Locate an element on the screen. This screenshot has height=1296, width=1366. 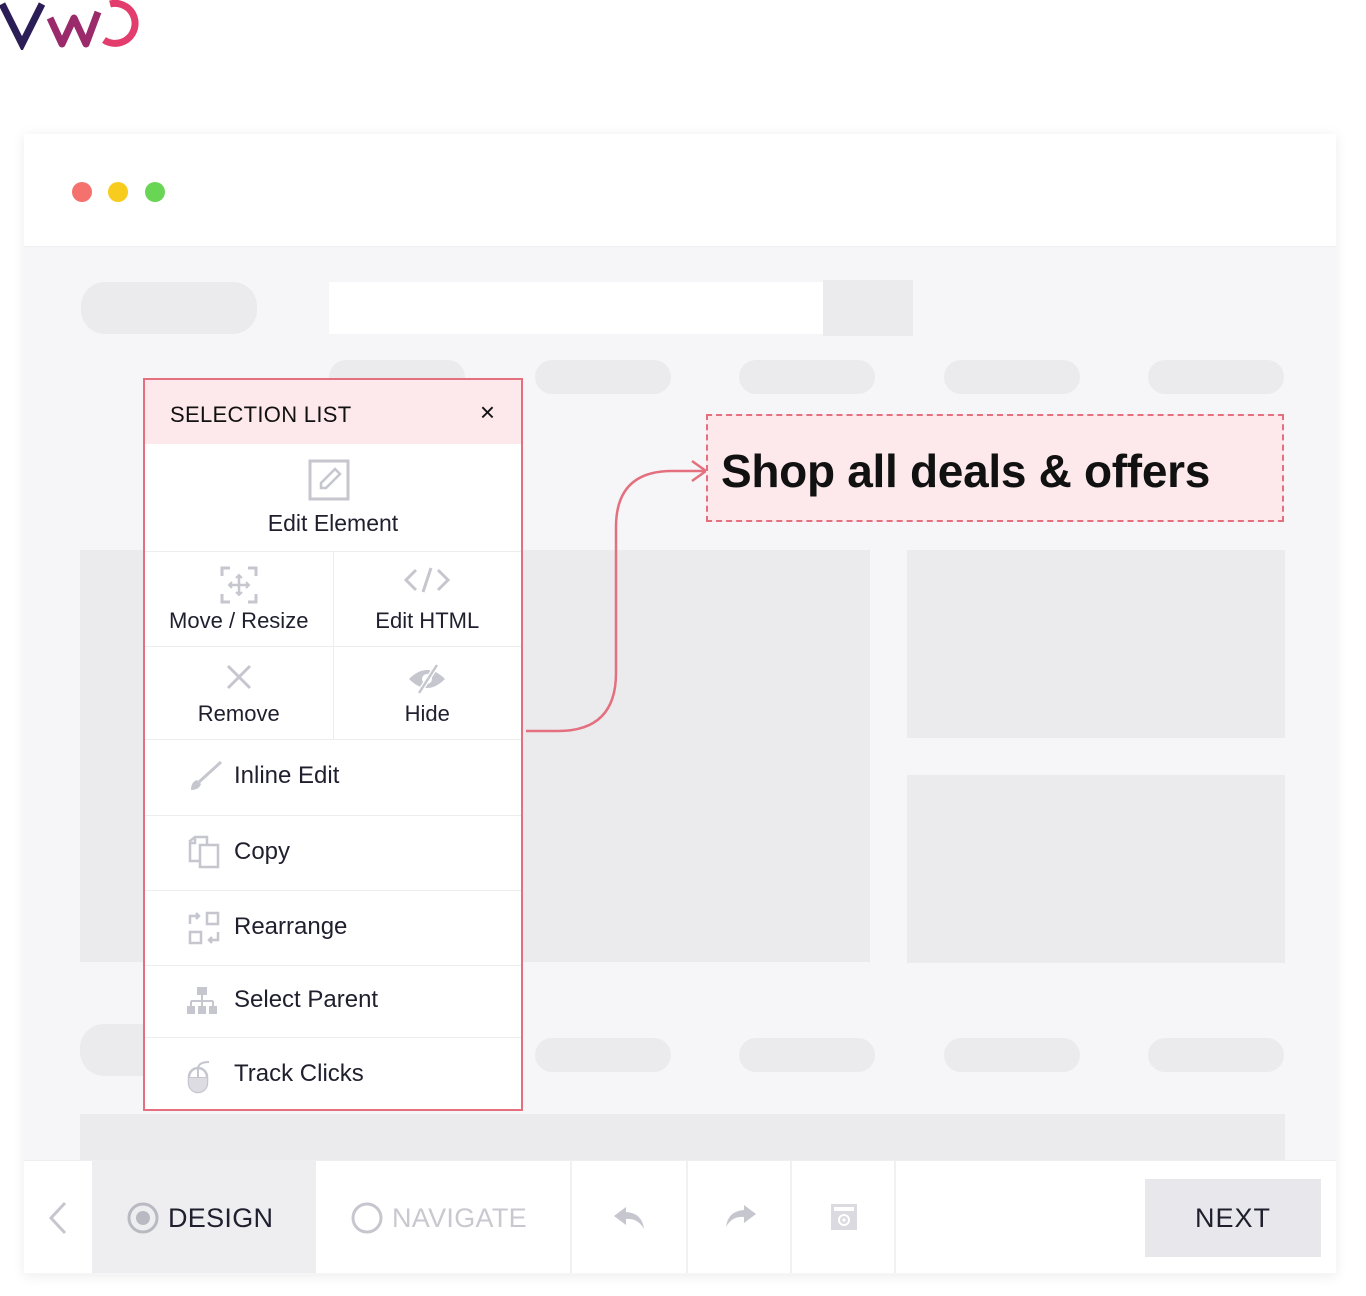
logo-placeholder is located at coordinates (169, 308).